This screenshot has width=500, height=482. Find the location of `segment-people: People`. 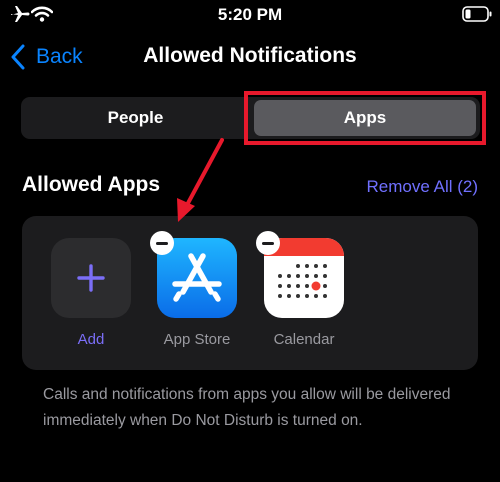

segment-people: People is located at coordinates (135, 118).